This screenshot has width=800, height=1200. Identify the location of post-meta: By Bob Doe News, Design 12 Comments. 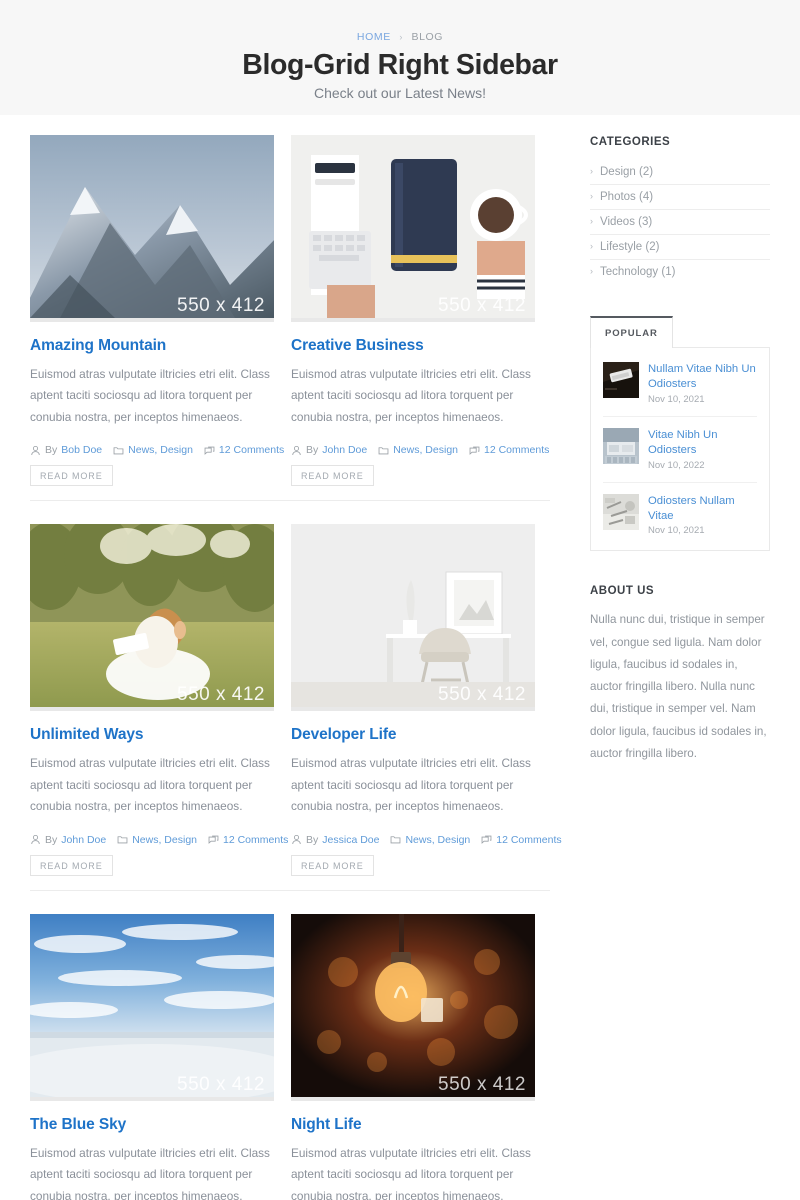
(157, 450).